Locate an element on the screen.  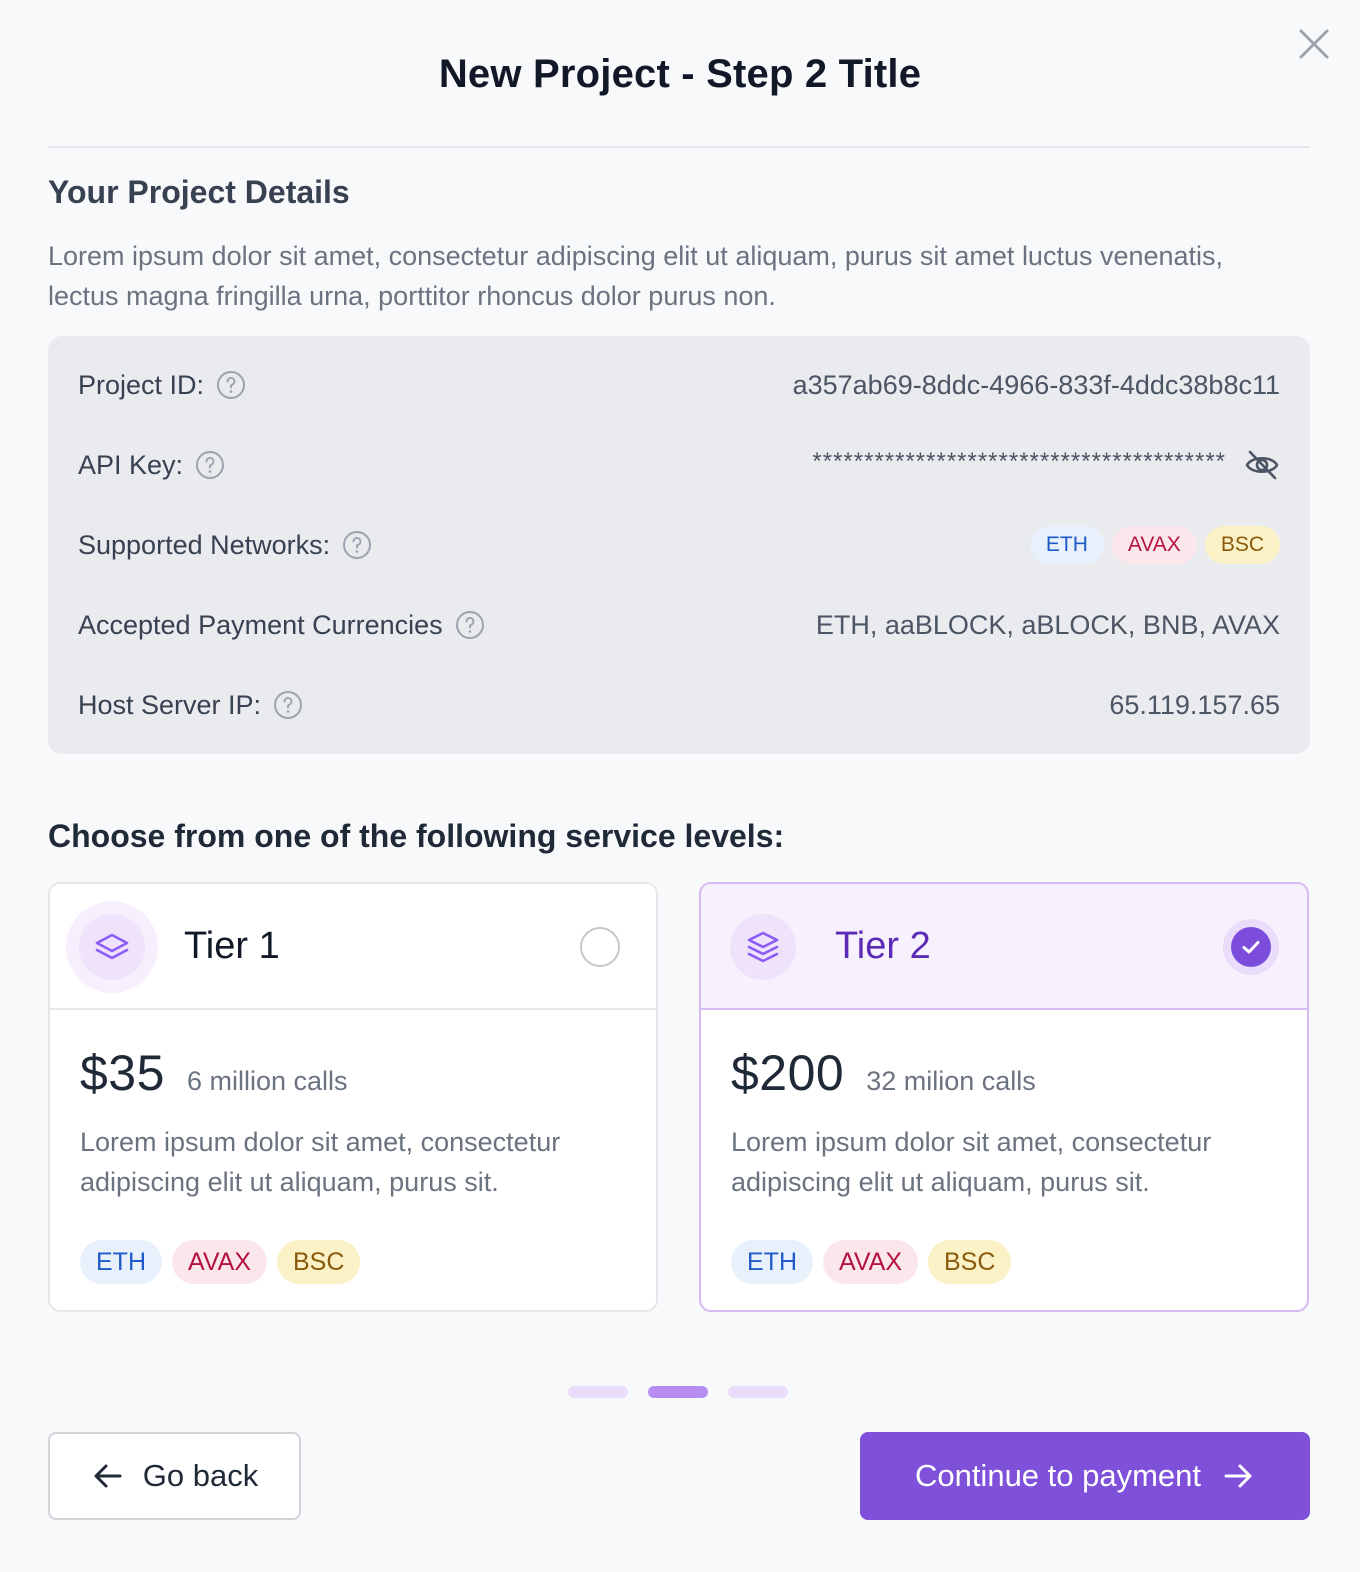
supported-networks-label: Supported Networks: is located at coordinates (204, 544).